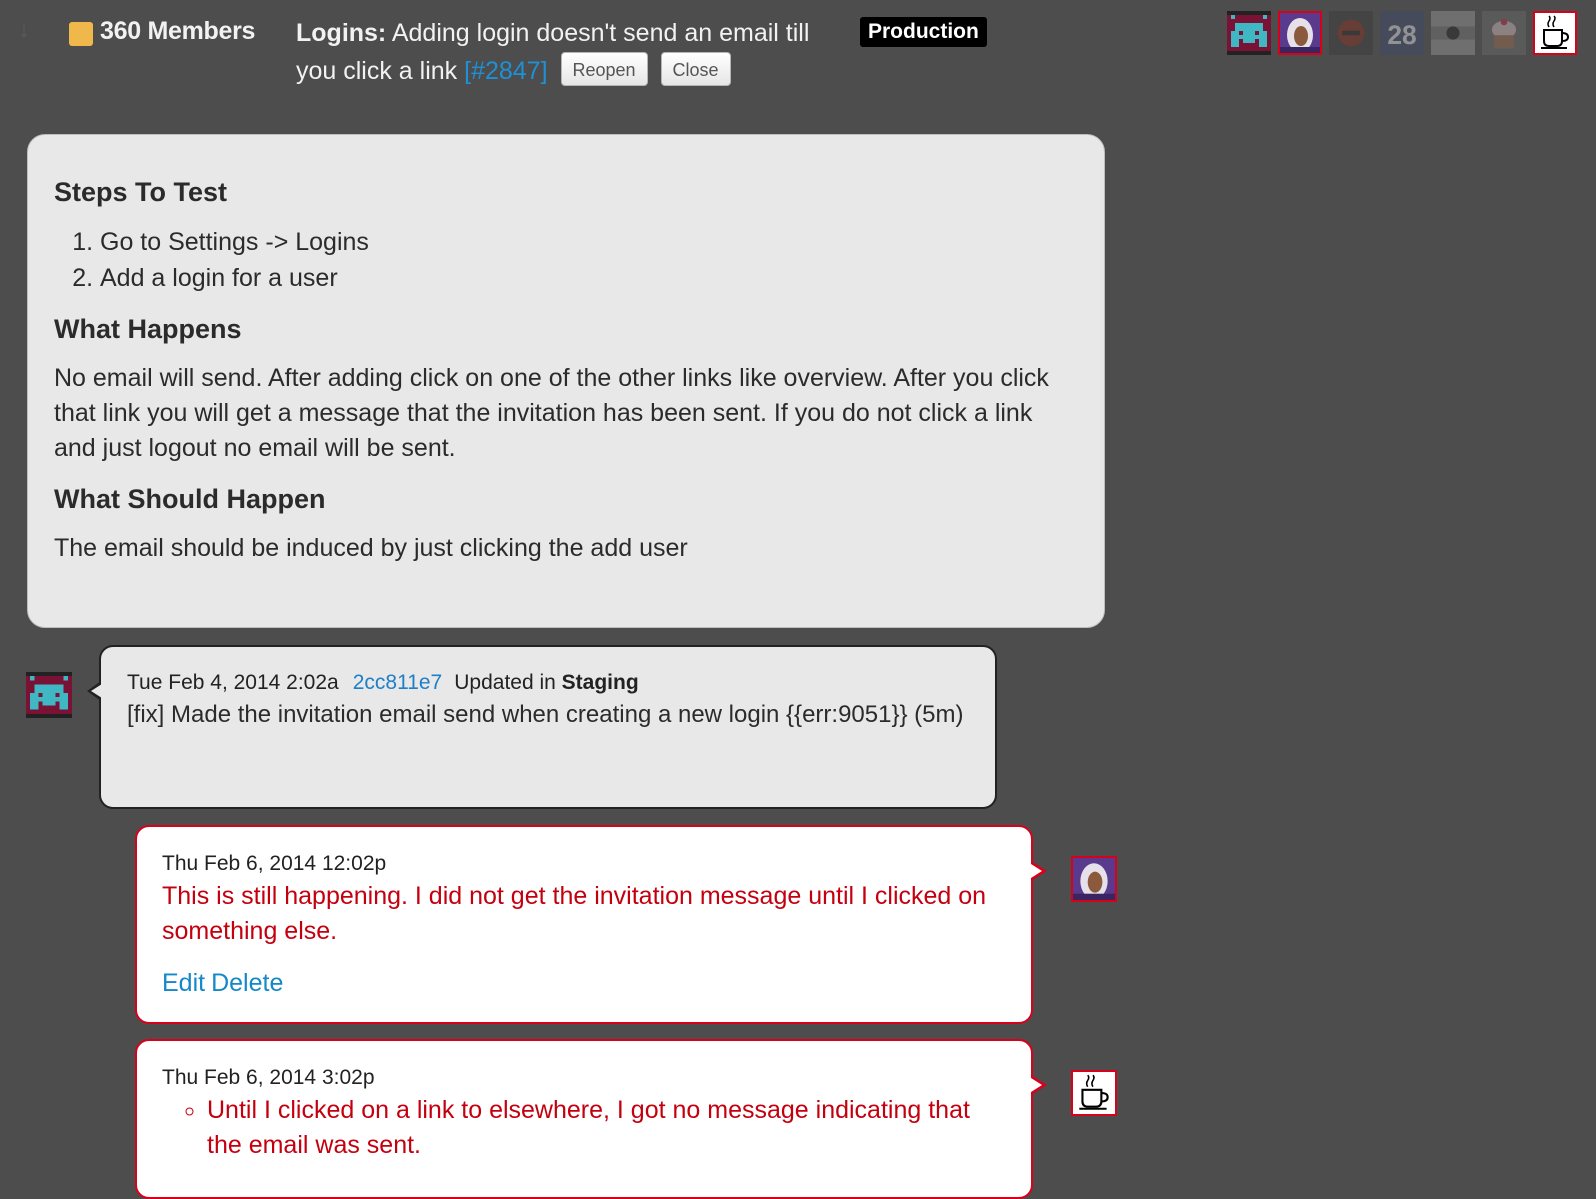 This screenshot has width=1596, height=1199. What do you see at coordinates (589, 242) in the screenshot?
I see `step-item: Go to Settings -> Logins` at bounding box center [589, 242].